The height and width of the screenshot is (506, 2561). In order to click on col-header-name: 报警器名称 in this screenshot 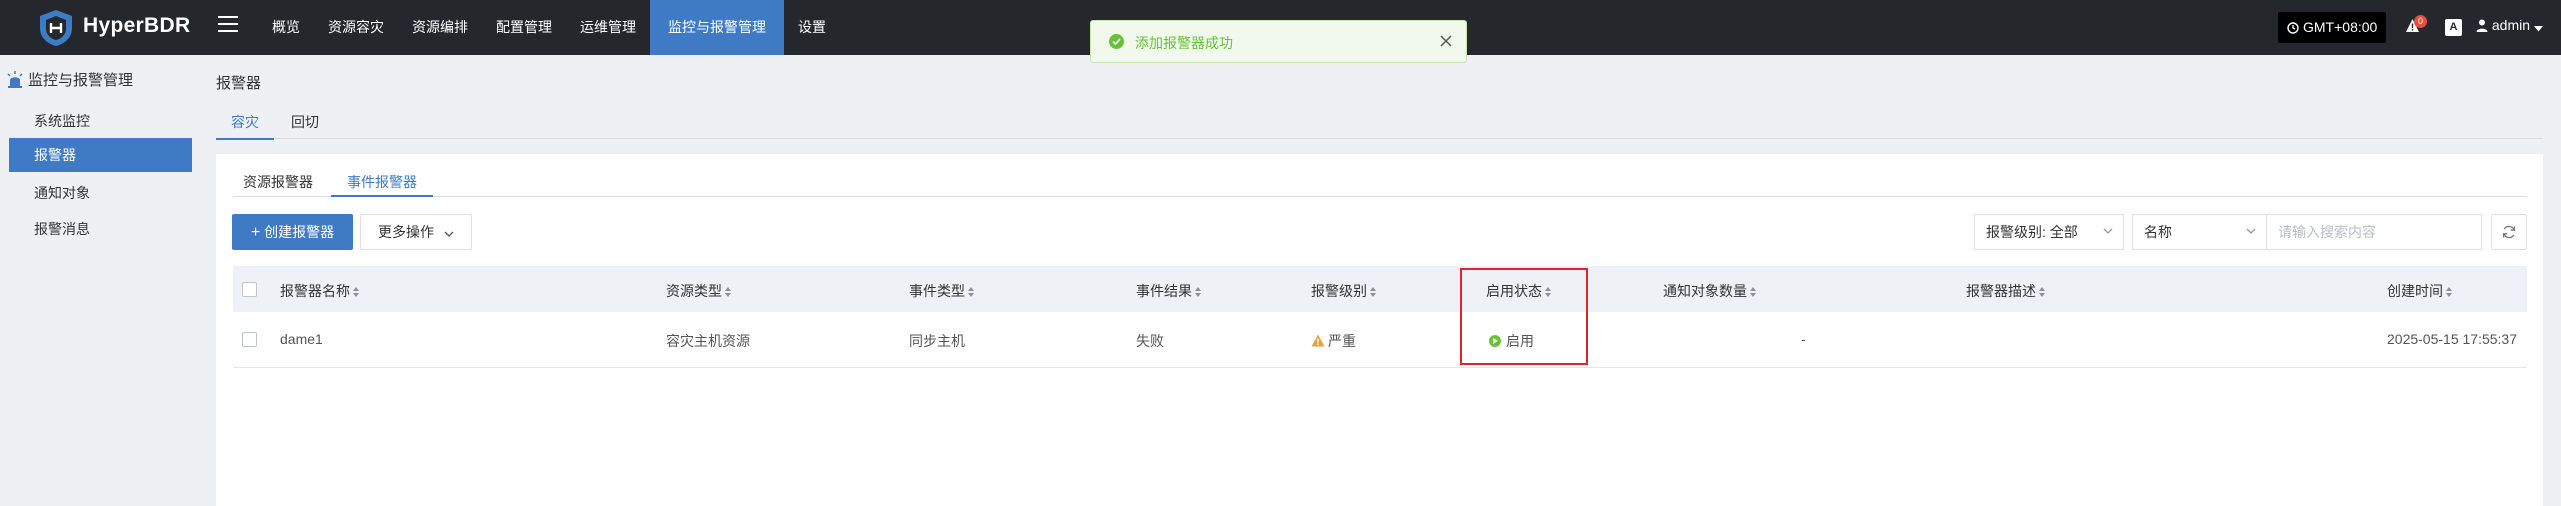, I will do `click(319, 291)`.